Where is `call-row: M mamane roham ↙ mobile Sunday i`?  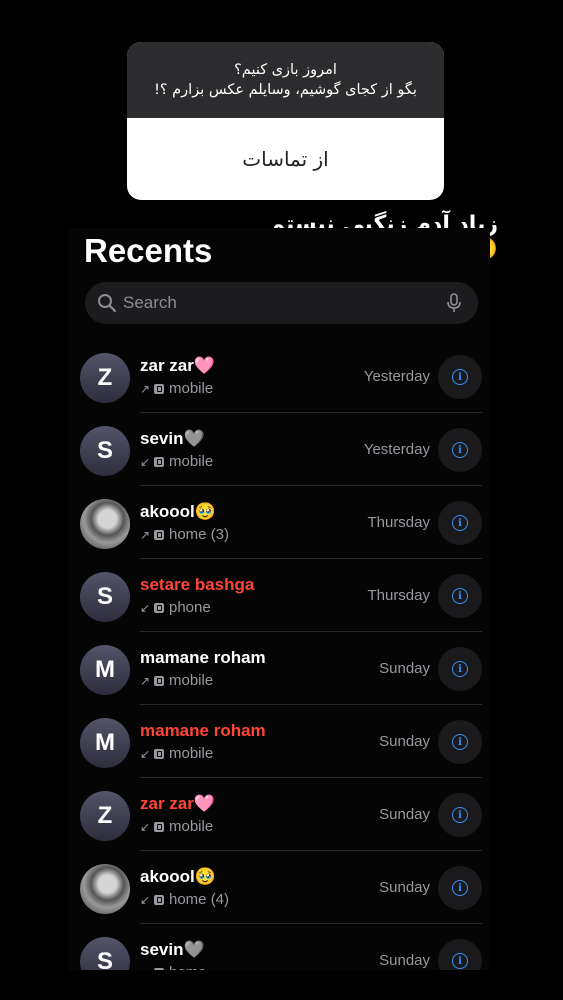 call-row: M mamane roham ↙ mobile Sunday i is located at coordinates (279, 741).